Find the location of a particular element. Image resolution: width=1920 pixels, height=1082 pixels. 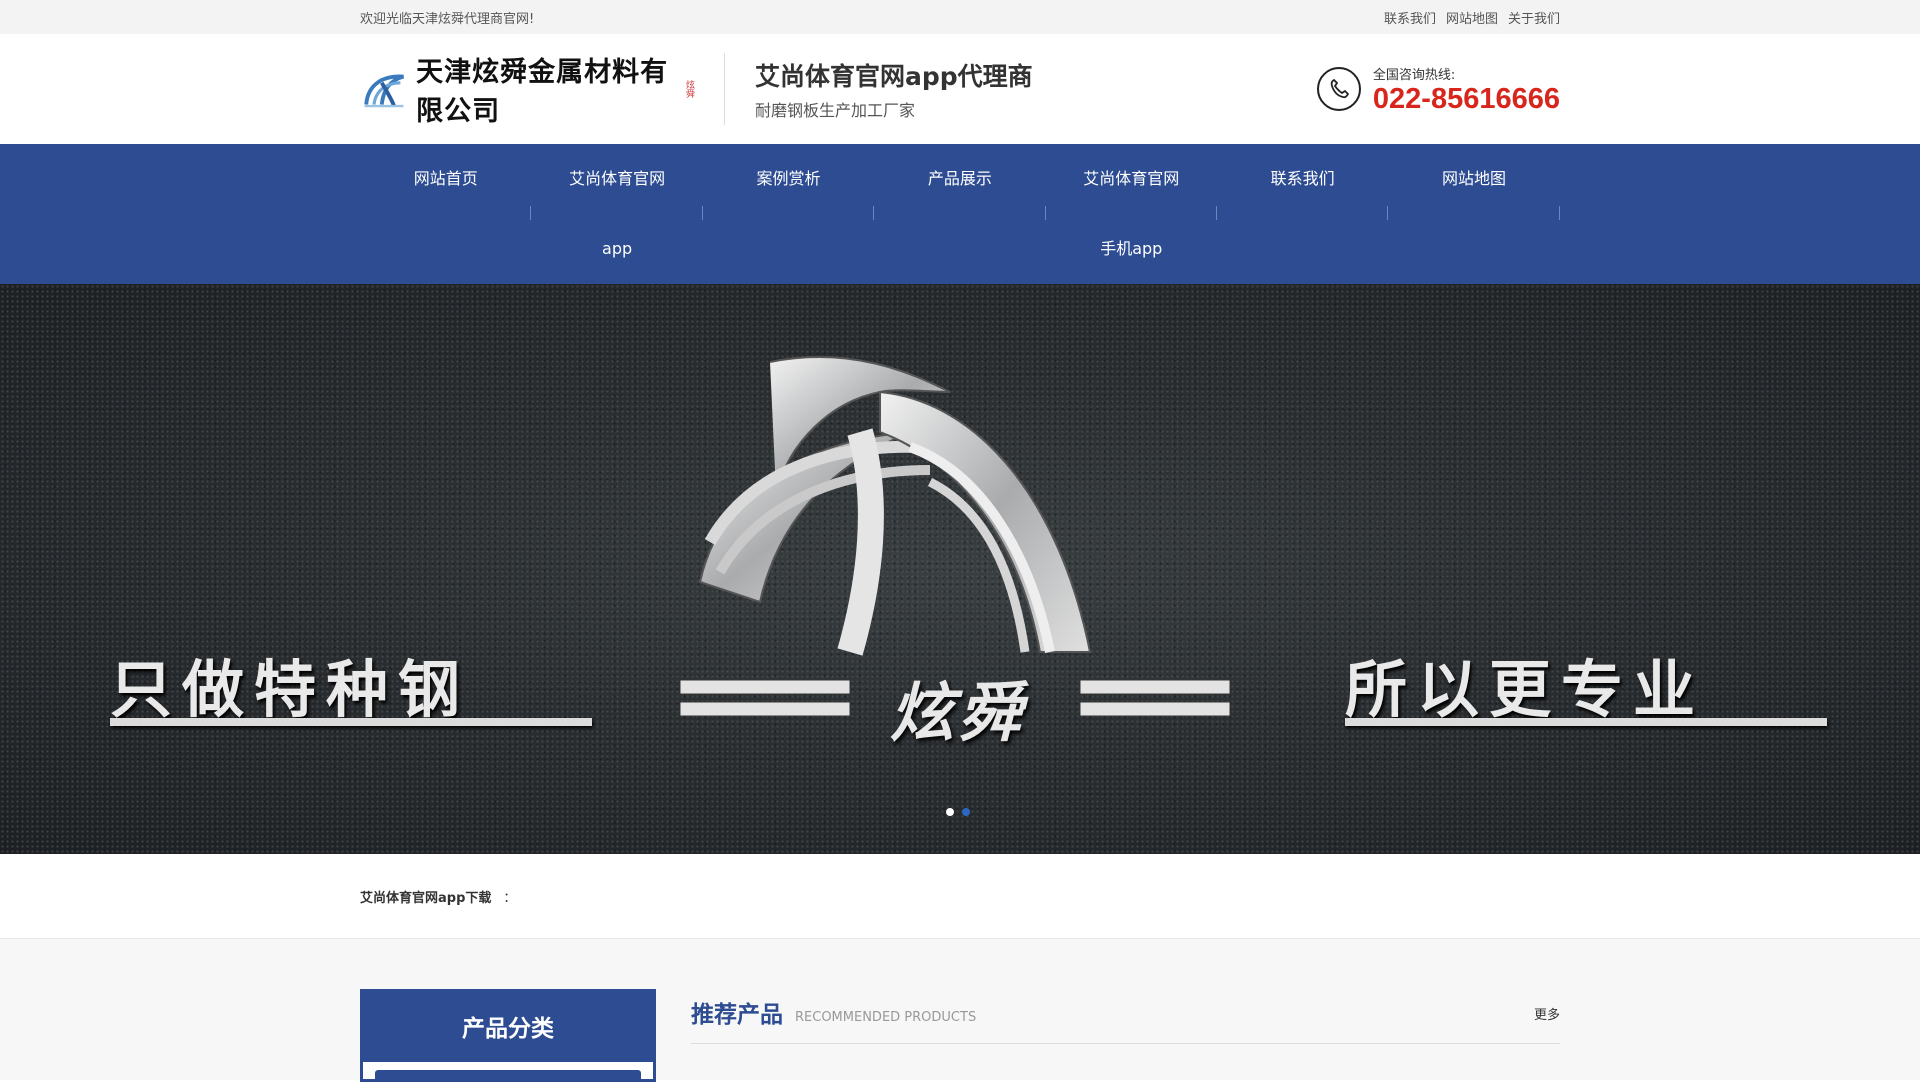

more-link: 更多 is located at coordinates (1547, 1013).